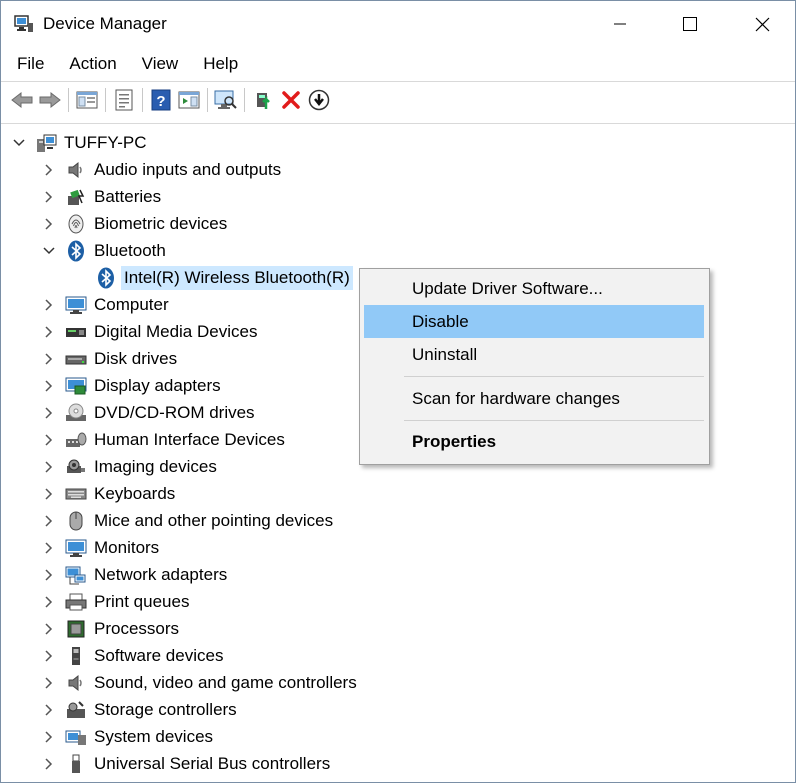  What do you see at coordinates (159, 655) in the screenshot?
I see `tree-category-label: Software devices` at bounding box center [159, 655].